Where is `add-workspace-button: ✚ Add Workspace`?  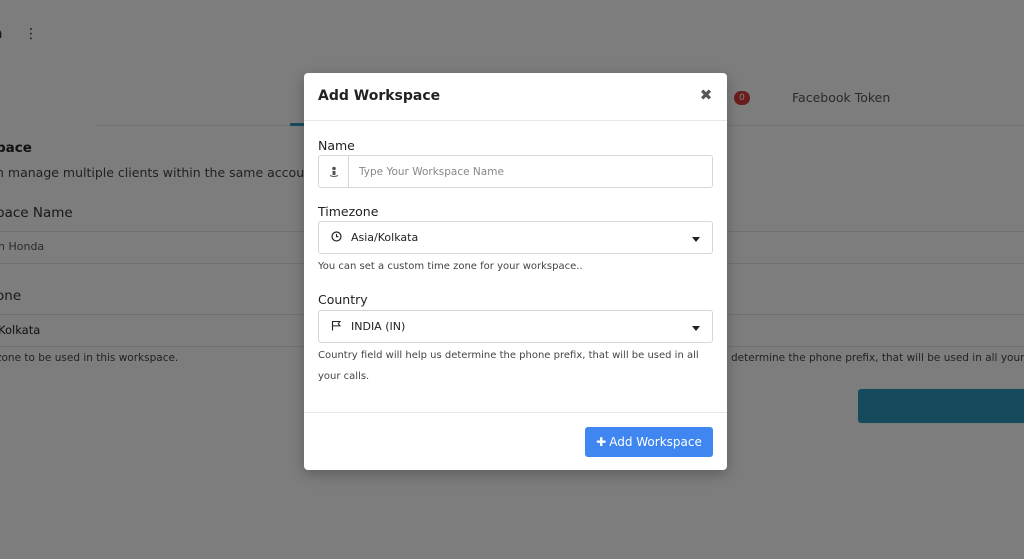
add-workspace-button: ✚ Add Workspace is located at coordinates (649, 442).